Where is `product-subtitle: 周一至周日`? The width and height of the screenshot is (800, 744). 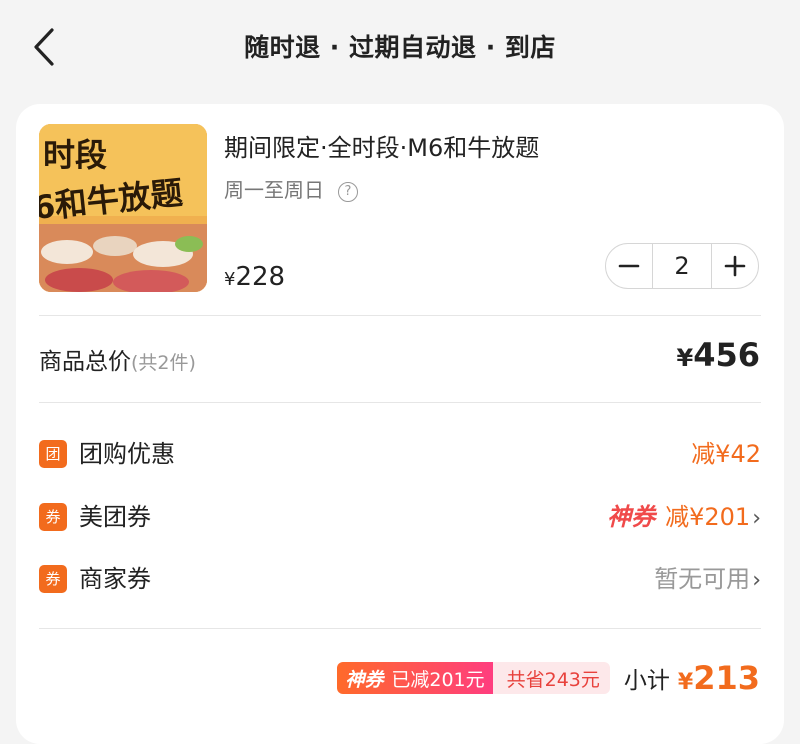
product-subtitle: 周一至周日 is located at coordinates (274, 190).